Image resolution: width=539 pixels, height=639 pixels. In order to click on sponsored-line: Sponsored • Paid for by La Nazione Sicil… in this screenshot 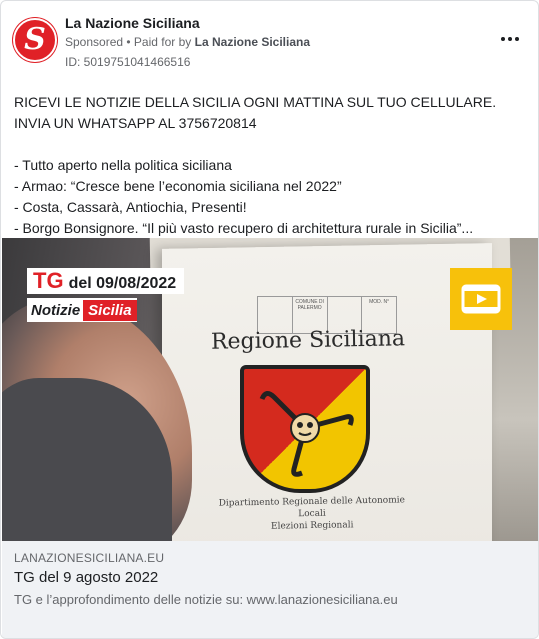, I will do `click(187, 42)`.